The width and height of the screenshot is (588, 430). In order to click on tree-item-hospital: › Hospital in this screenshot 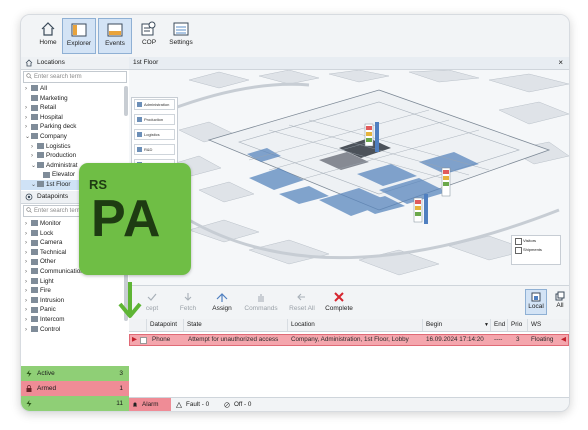, I will do `click(75, 118)`.